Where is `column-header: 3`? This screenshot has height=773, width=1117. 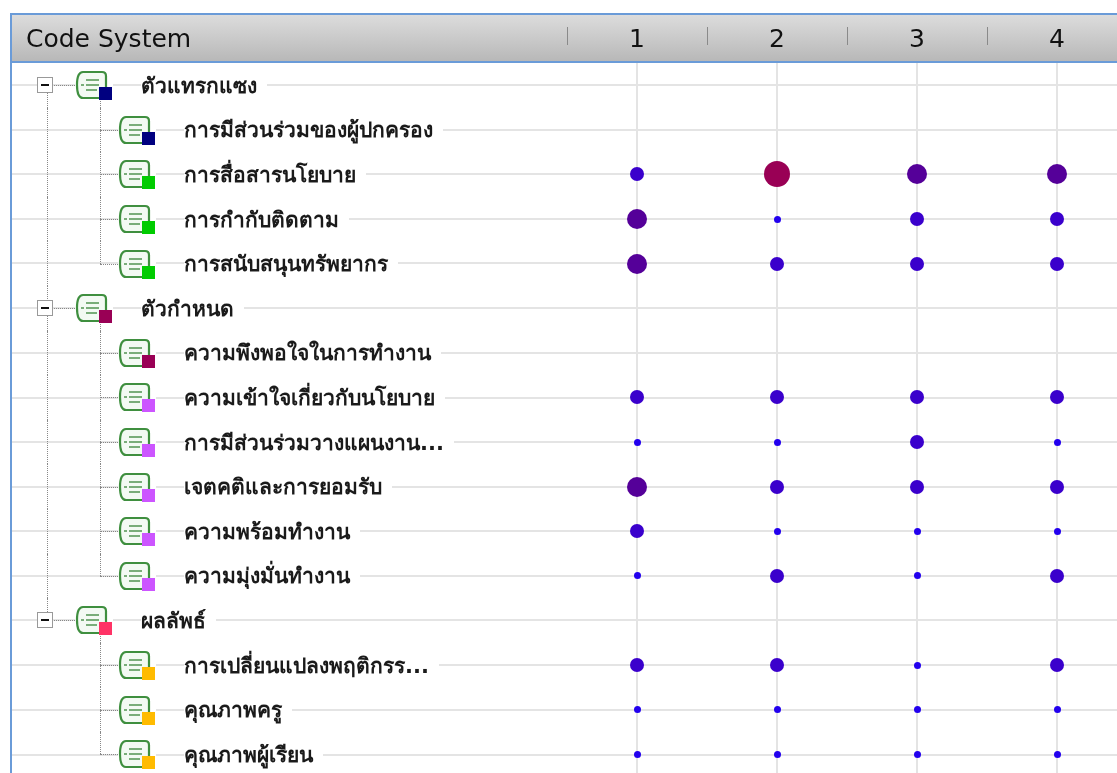
column-header: 3 is located at coordinates (917, 38).